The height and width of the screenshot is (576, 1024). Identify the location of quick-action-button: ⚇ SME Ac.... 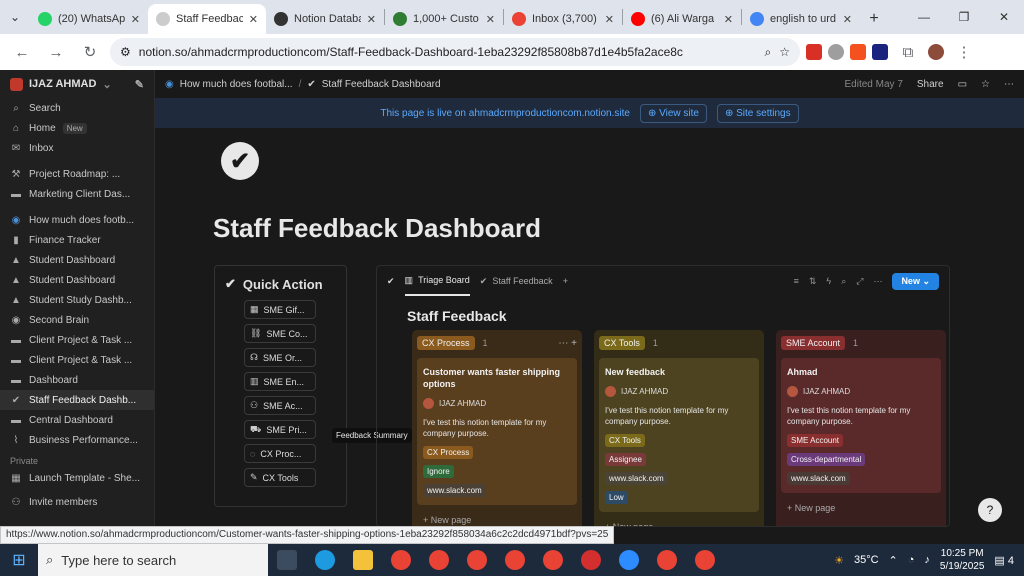
(280, 405).